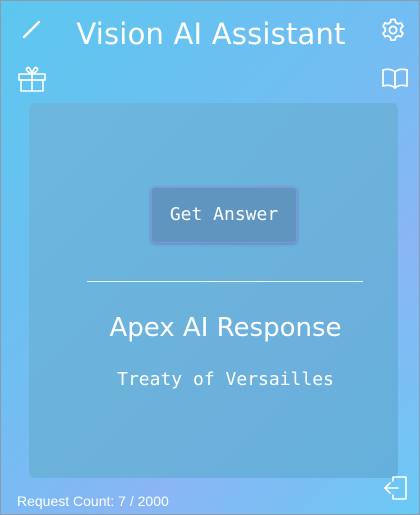 The height and width of the screenshot is (515, 420). What do you see at coordinates (225, 379) in the screenshot?
I see `response-text: Treaty of Versailles` at bounding box center [225, 379].